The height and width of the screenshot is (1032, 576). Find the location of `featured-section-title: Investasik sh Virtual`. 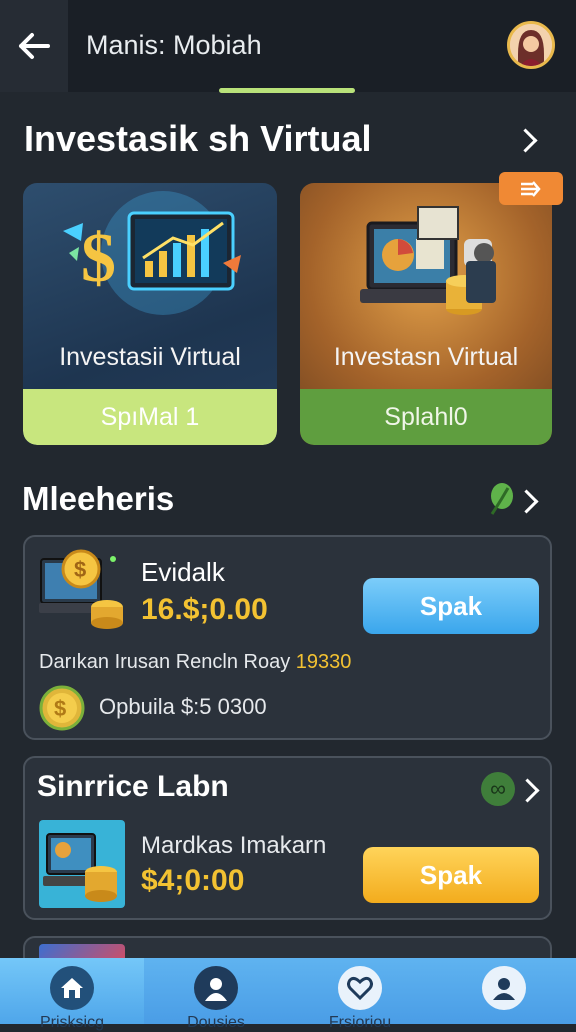

featured-section-title: Investasik sh Virtual is located at coordinates (198, 138).